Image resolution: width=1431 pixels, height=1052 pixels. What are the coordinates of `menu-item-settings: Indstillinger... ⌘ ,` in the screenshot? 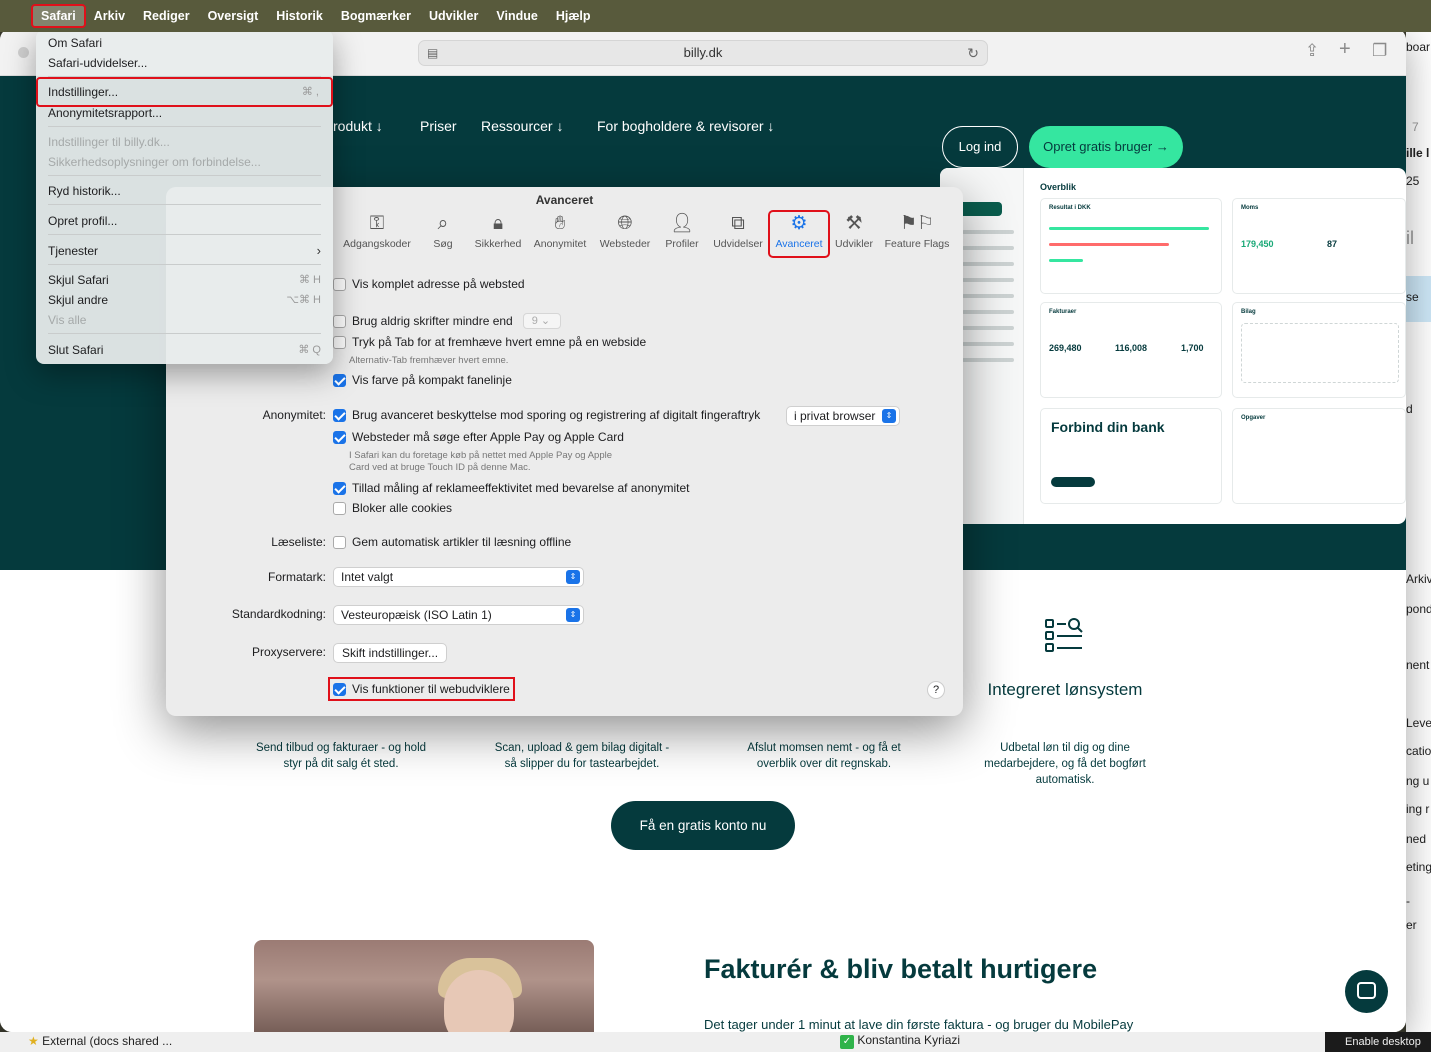 It's located at (184, 92).